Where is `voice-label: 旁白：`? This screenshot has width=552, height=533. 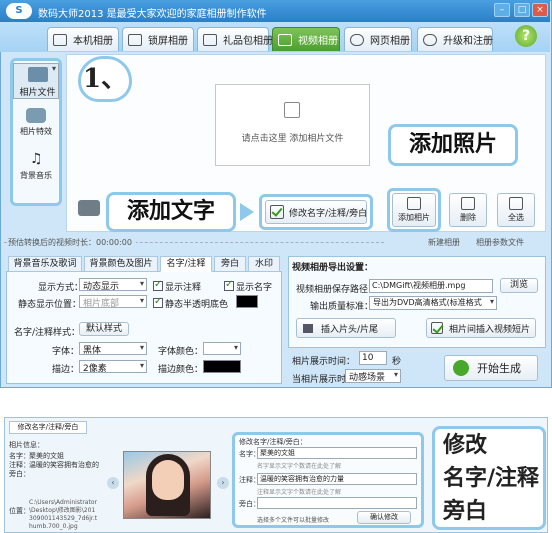 voice-label: 旁白： is located at coordinates (19, 474).